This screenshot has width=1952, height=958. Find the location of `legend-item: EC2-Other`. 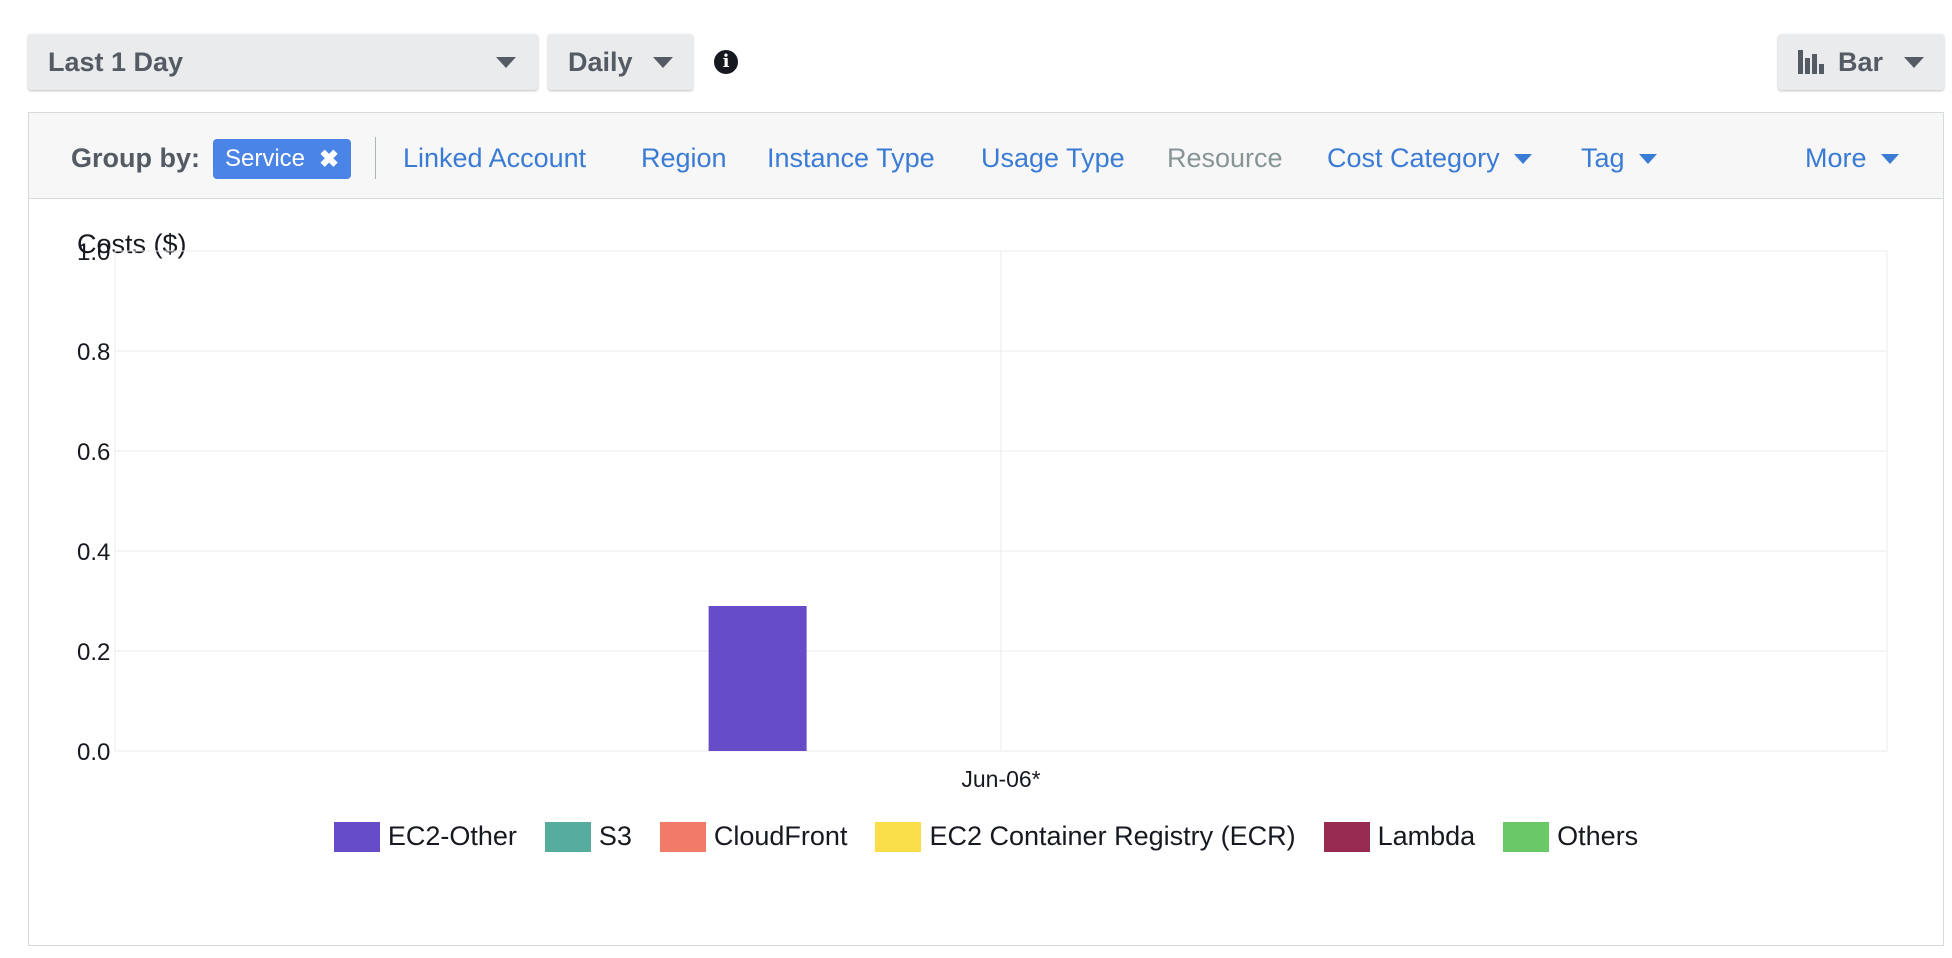

legend-item: EC2-Other is located at coordinates (425, 836).